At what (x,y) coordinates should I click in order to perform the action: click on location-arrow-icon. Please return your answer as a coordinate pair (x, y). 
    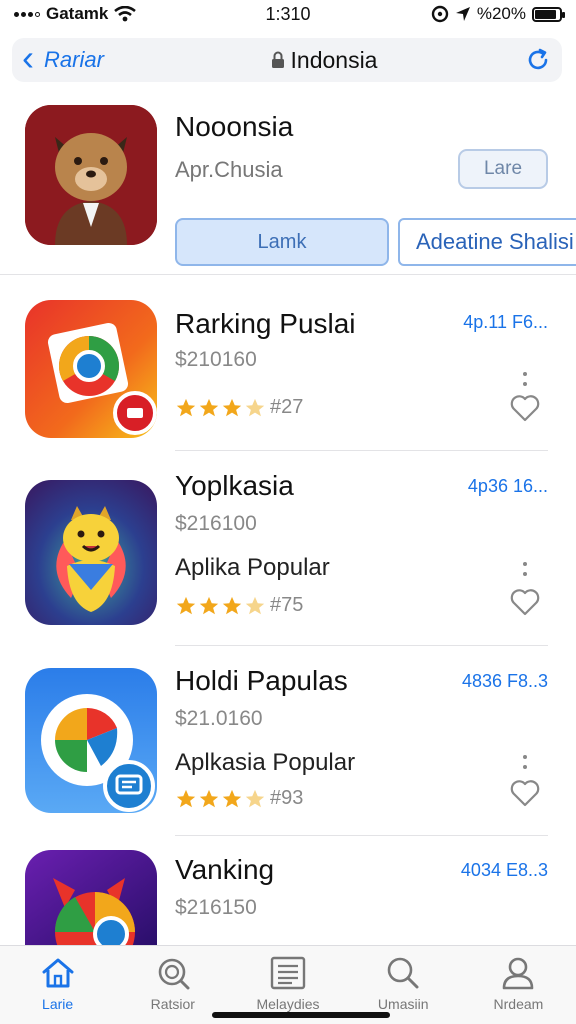
    Looking at the image, I should click on (462, 14).